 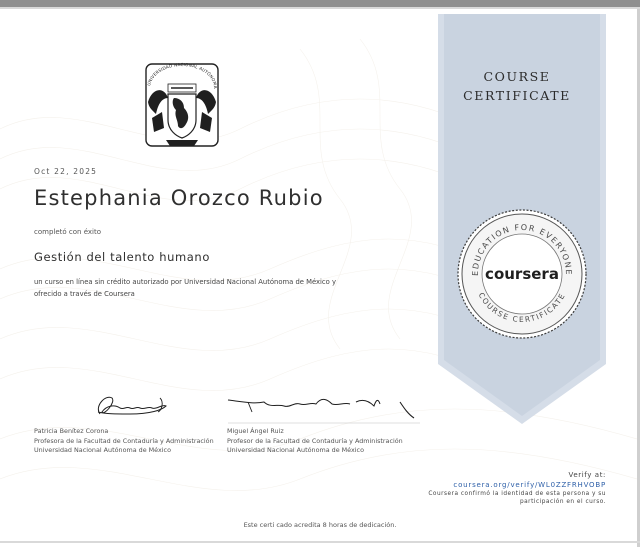 I want to click on badge-brand-text: coursera, so click(x=522, y=274).